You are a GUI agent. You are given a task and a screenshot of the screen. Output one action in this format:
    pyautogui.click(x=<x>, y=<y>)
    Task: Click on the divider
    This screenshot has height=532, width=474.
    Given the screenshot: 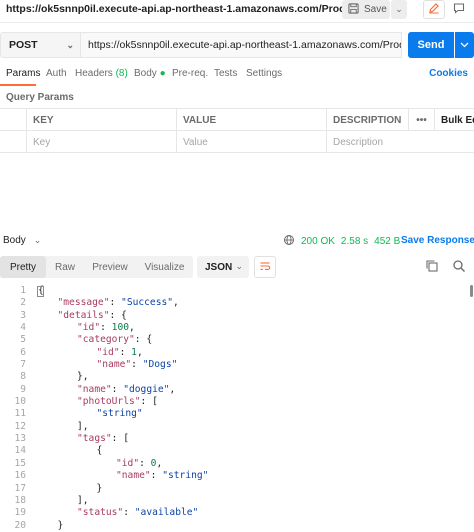 What is the action you would take?
    pyautogui.click(x=237, y=22)
    